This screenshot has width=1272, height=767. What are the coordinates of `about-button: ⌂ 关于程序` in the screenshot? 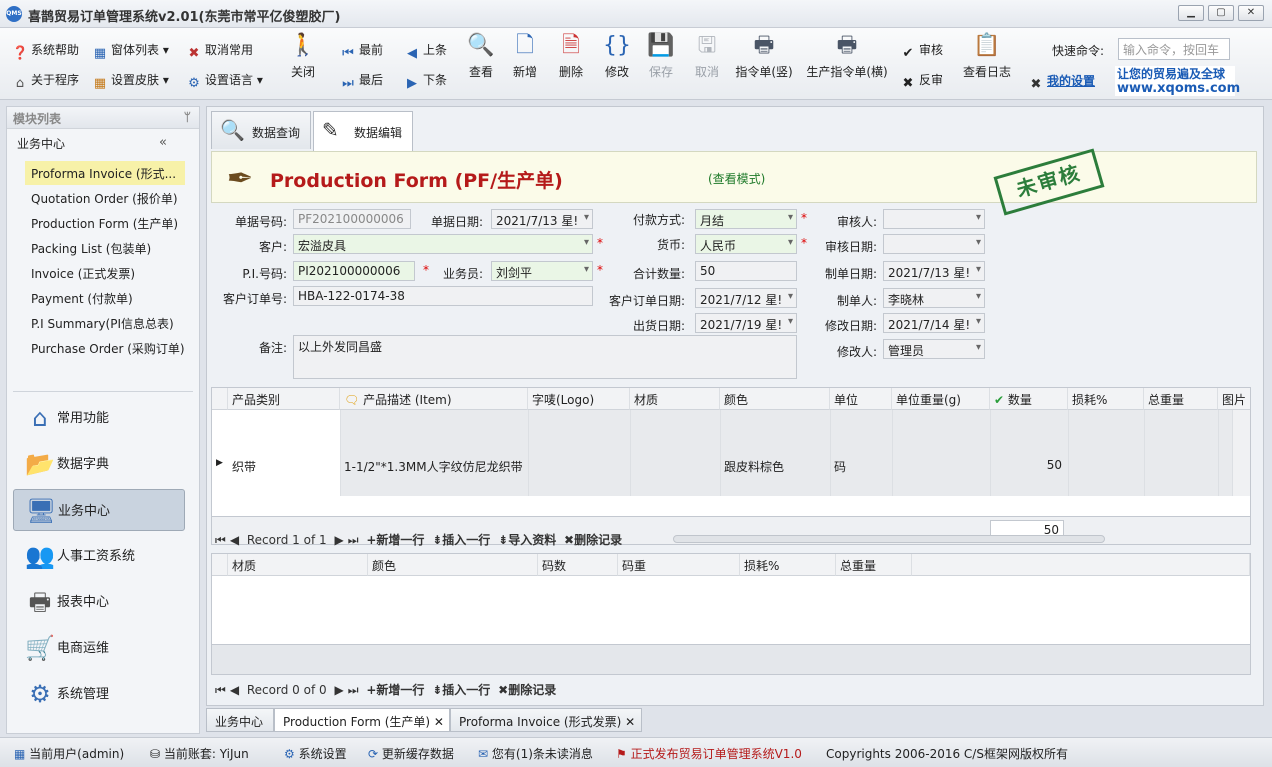 It's located at (45, 81).